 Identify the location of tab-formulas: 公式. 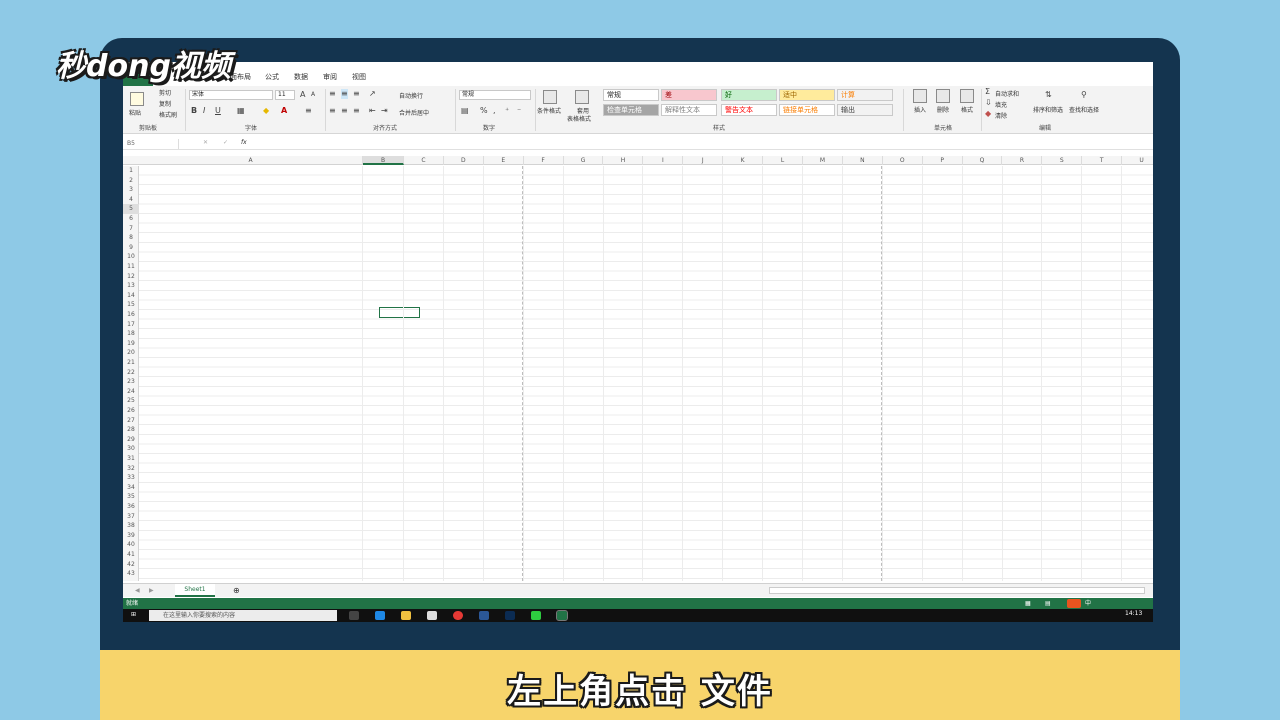
(272, 77).